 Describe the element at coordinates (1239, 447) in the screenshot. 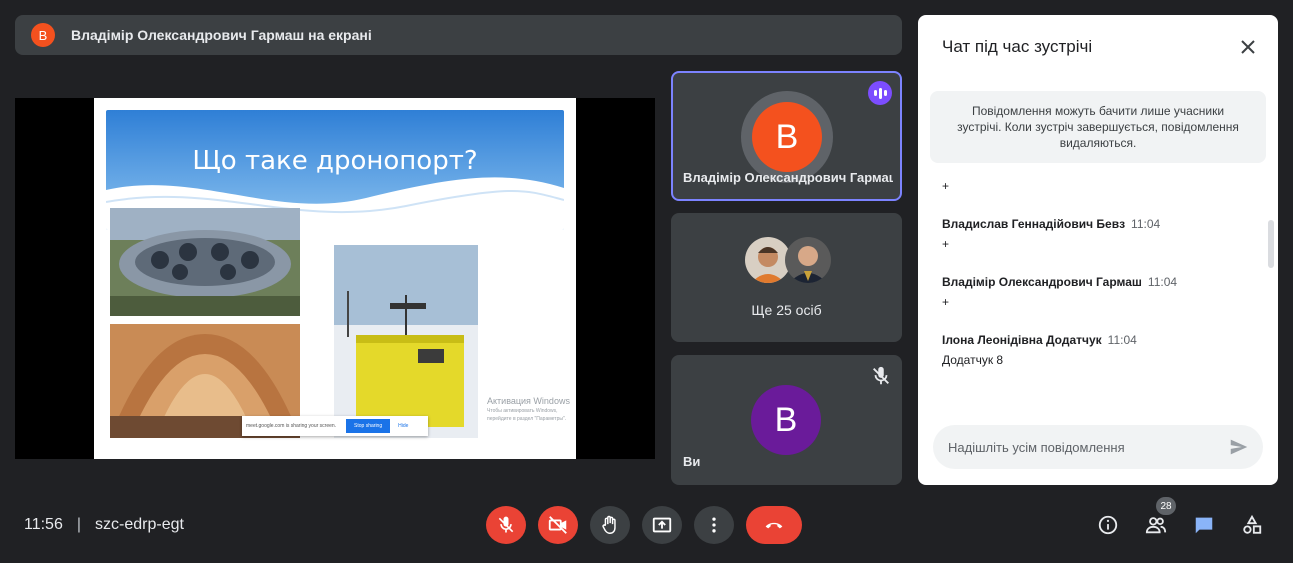

I see `send-icon` at that location.